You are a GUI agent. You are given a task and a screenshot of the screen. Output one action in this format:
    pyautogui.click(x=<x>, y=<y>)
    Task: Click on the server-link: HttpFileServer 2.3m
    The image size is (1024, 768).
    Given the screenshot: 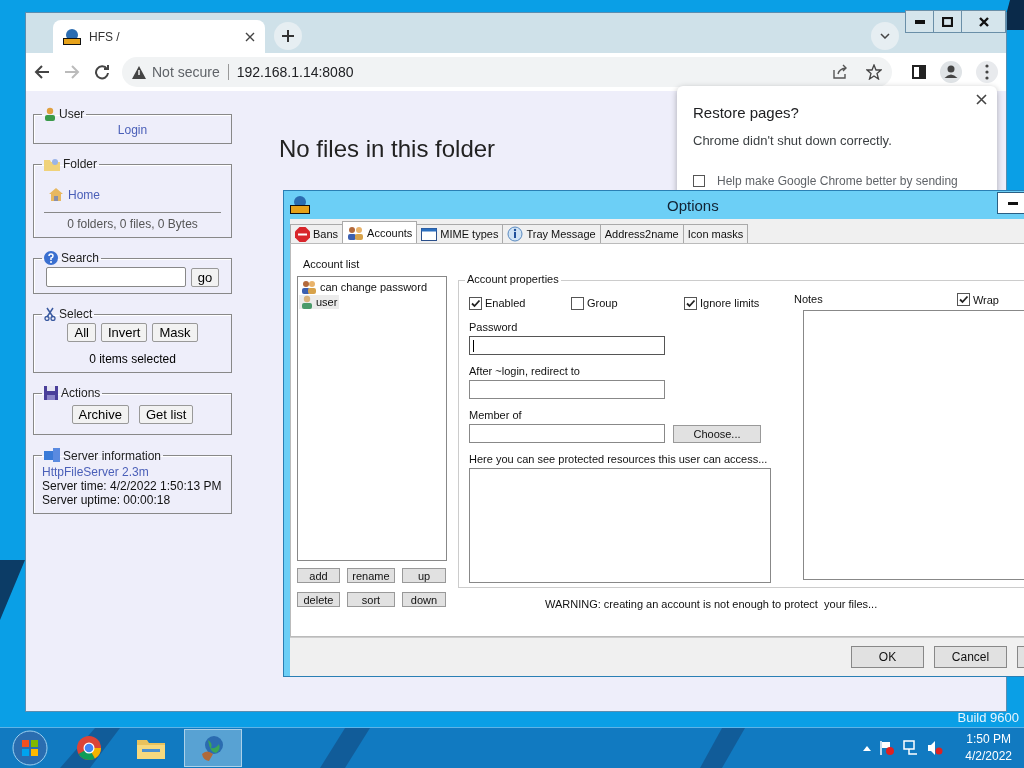 What is the action you would take?
    pyautogui.click(x=132, y=472)
    